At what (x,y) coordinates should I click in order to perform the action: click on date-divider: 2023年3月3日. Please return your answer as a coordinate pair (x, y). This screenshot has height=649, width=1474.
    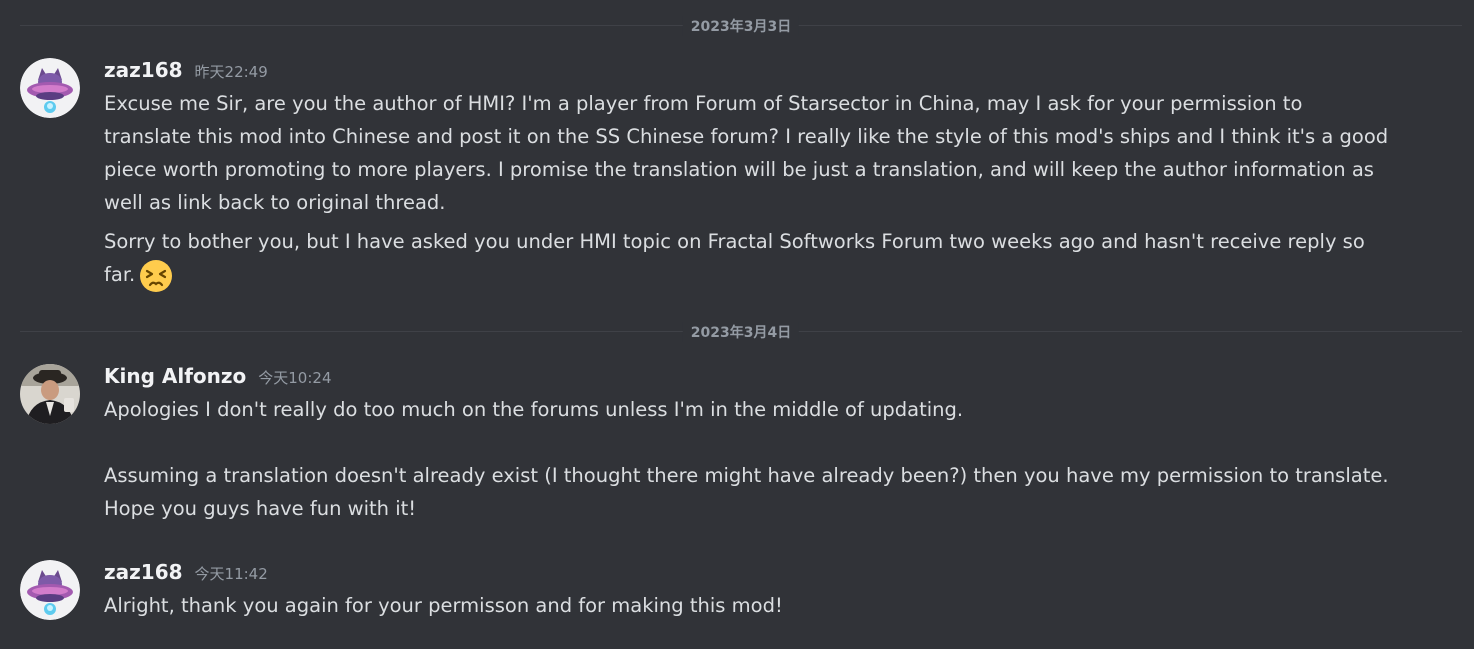
    Looking at the image, I should click on (741, 26).